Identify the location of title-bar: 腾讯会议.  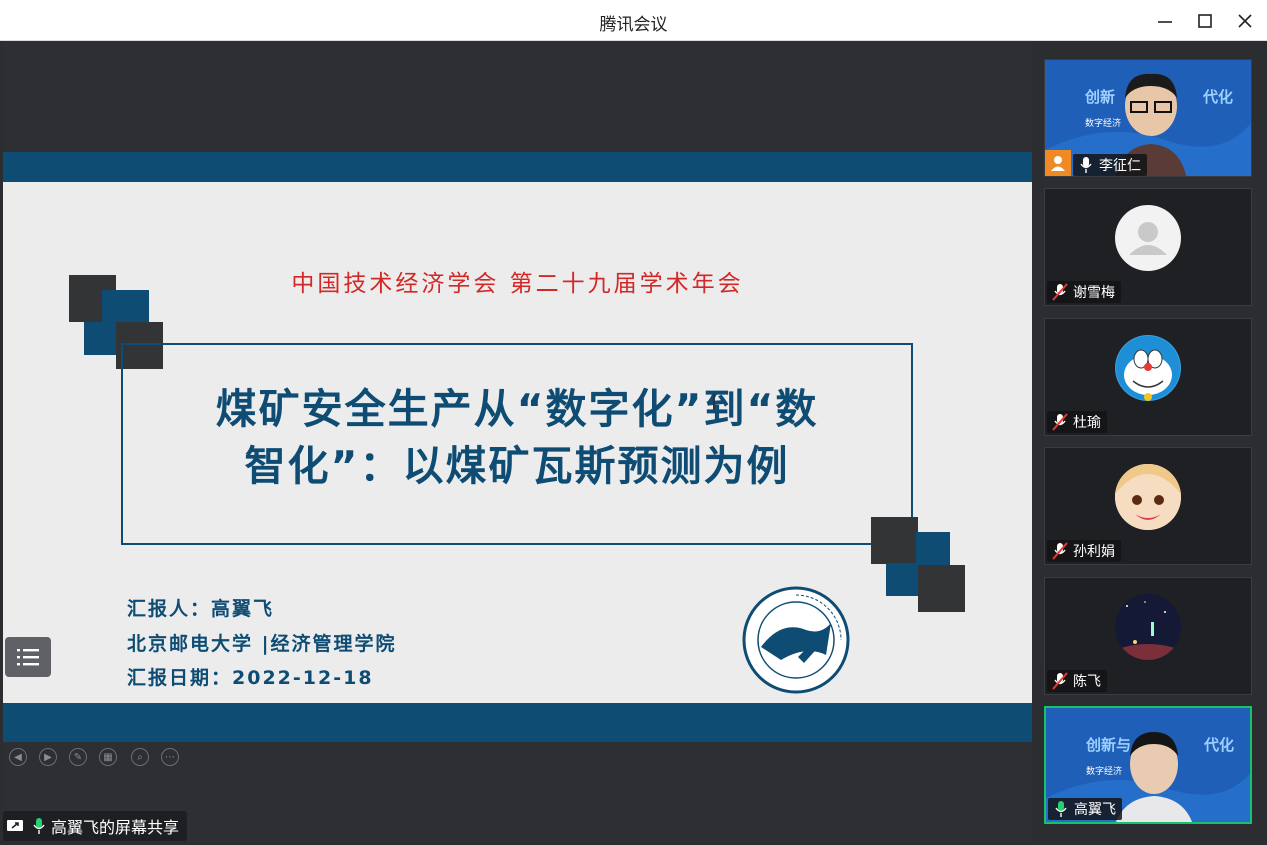
(633, 20).